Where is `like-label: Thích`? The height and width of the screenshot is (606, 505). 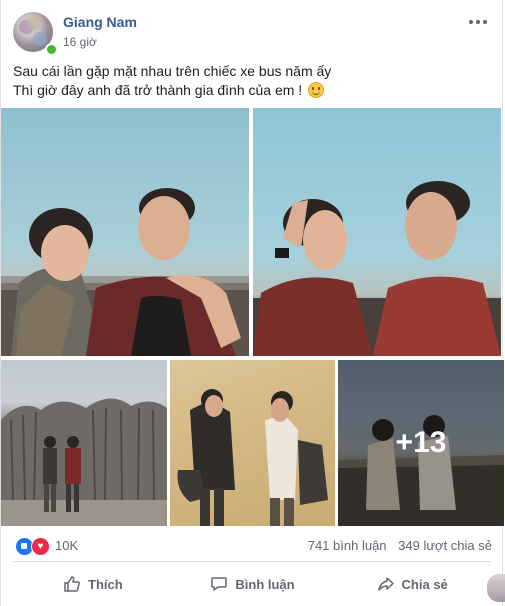 like-label: Thích is located at coordinates (105, 584).